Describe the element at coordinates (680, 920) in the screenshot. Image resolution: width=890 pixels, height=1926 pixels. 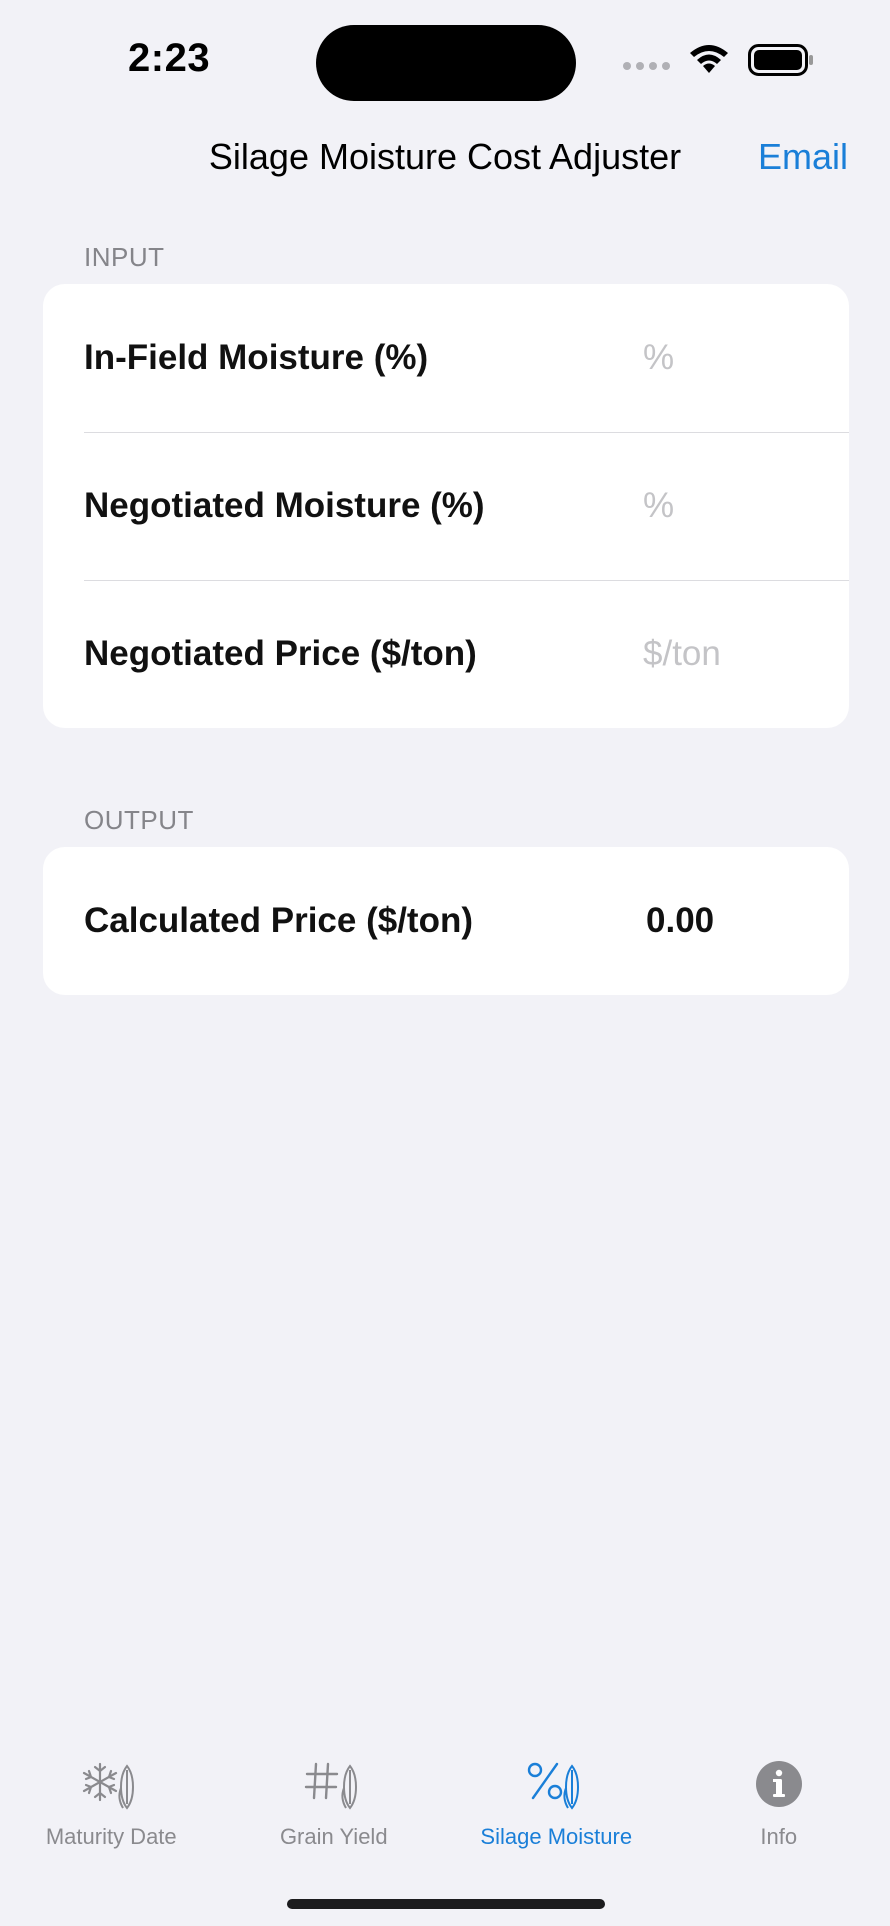
I see `calculated-price-value: 0.00` at that location.